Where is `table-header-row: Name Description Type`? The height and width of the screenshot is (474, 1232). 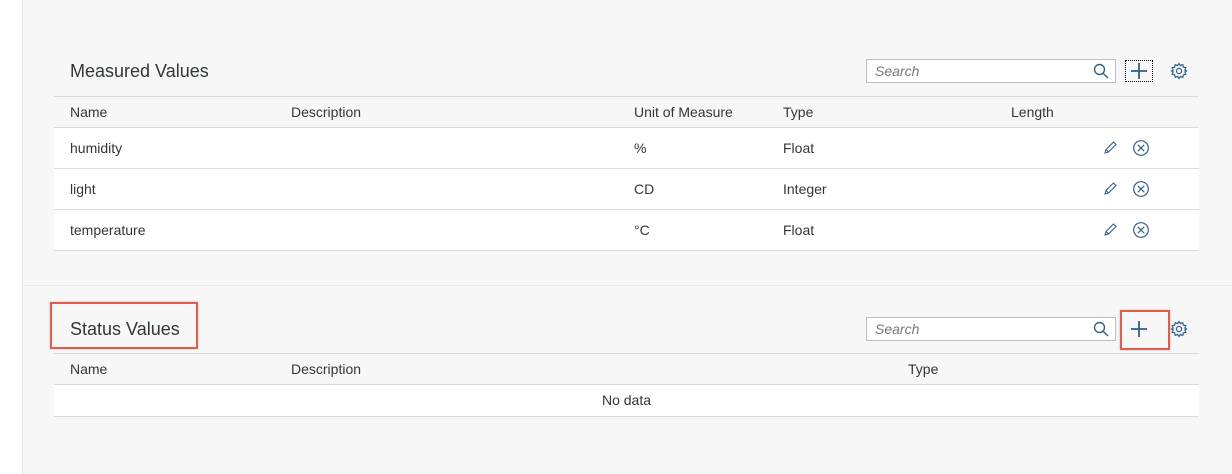
table-header-row: Name Description Type is located at coordinates (626, 369).